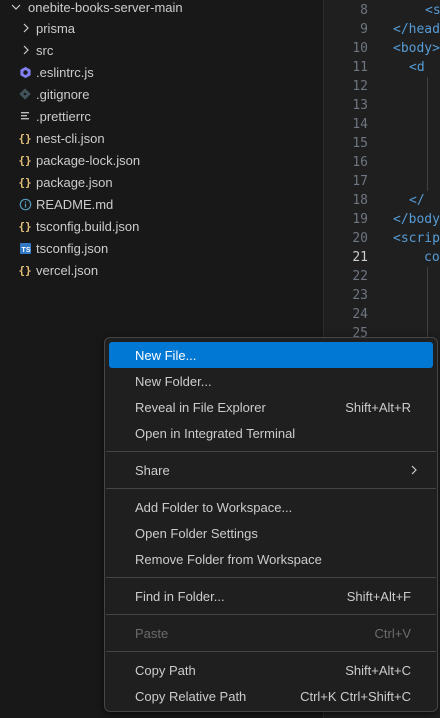 Image resolution: width=440 pixels, height=718 pixels. I want to click on tree-root-folder: onebite-books-server-main, so click(161, 9).